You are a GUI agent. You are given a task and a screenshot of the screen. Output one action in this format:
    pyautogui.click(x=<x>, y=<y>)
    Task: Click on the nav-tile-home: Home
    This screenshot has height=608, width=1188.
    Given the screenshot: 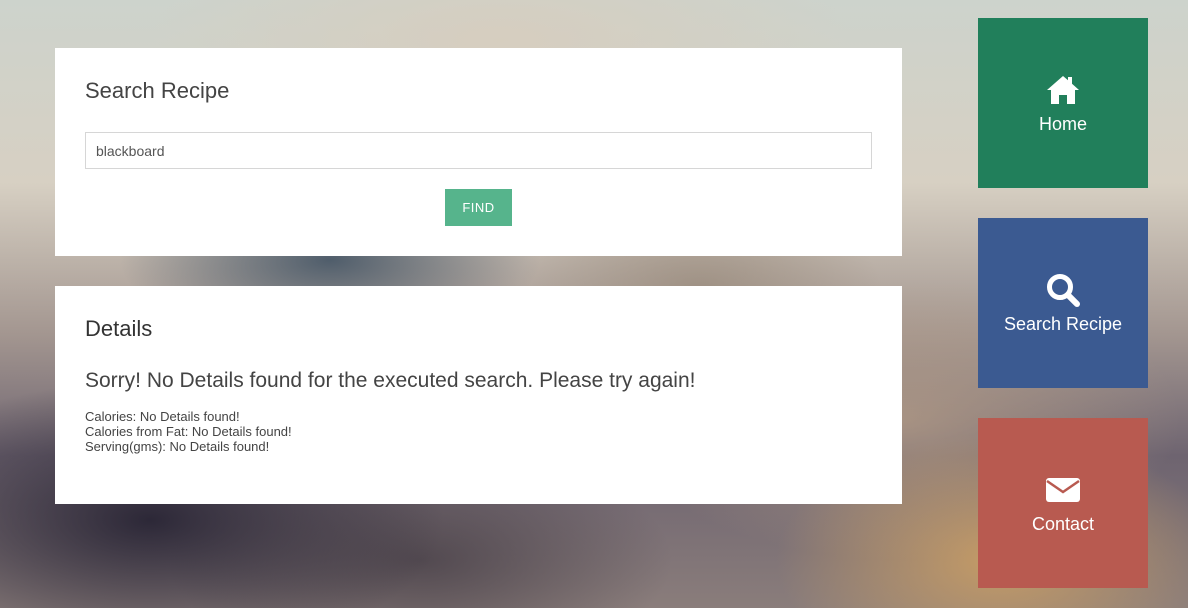 What is the action you would take?
    pyautogui.click(x=1063, y=103)
    